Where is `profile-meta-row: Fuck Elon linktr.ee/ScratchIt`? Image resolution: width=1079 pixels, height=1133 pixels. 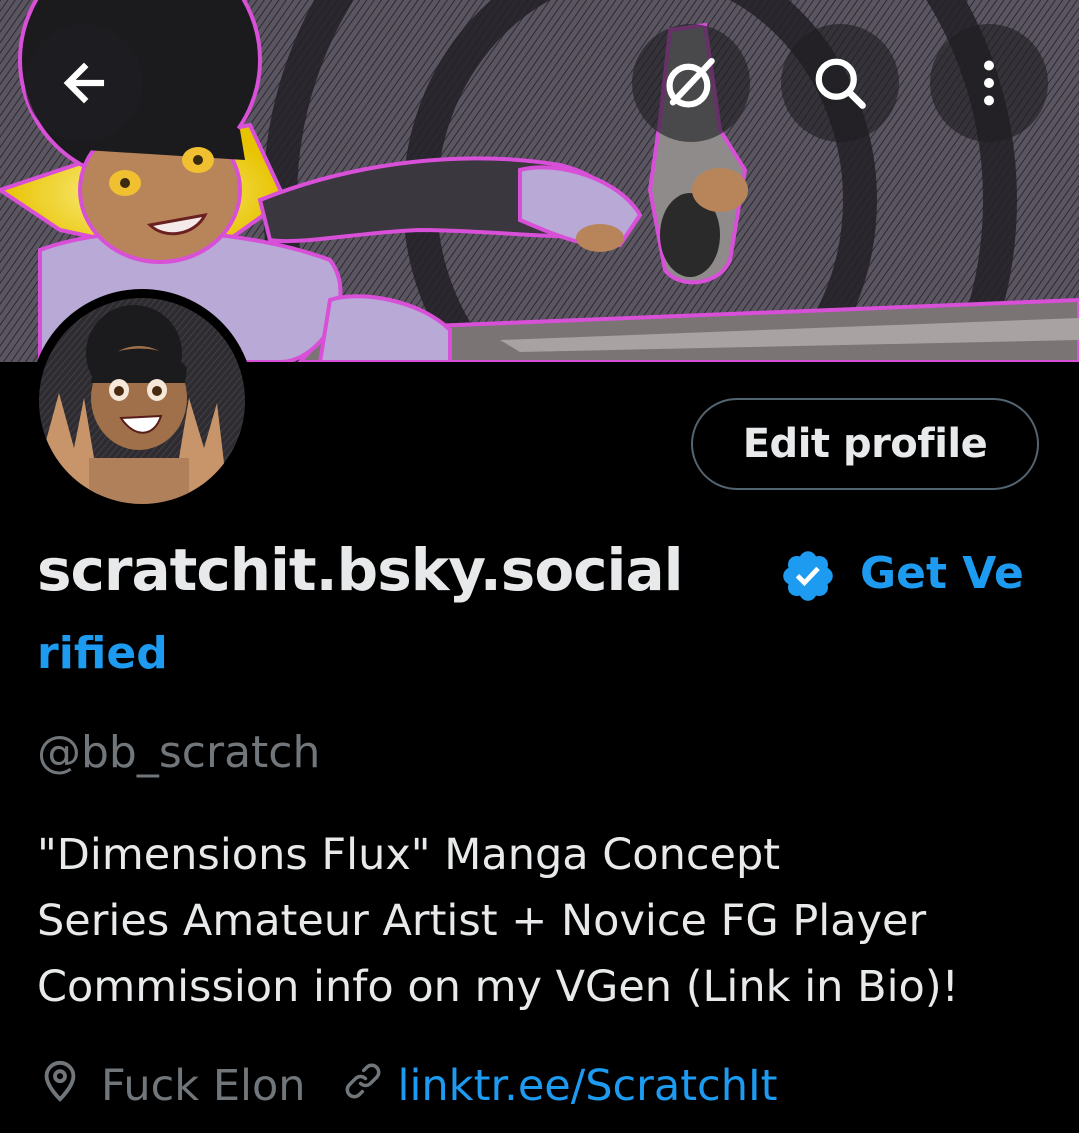
profile-meta-row: Fuck Elon linktr.ee/ScratchIt is located at coordinates (407, 1086).